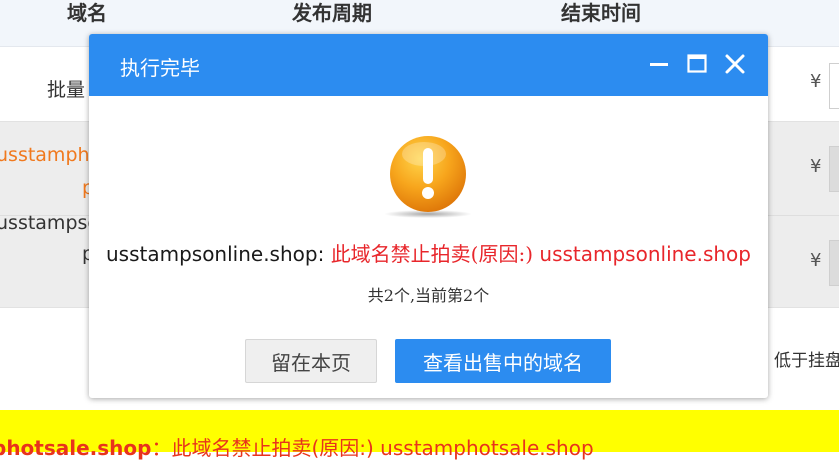 This screenshot has width=839, height=461. I want to click on close-icon, so click(735, 64).